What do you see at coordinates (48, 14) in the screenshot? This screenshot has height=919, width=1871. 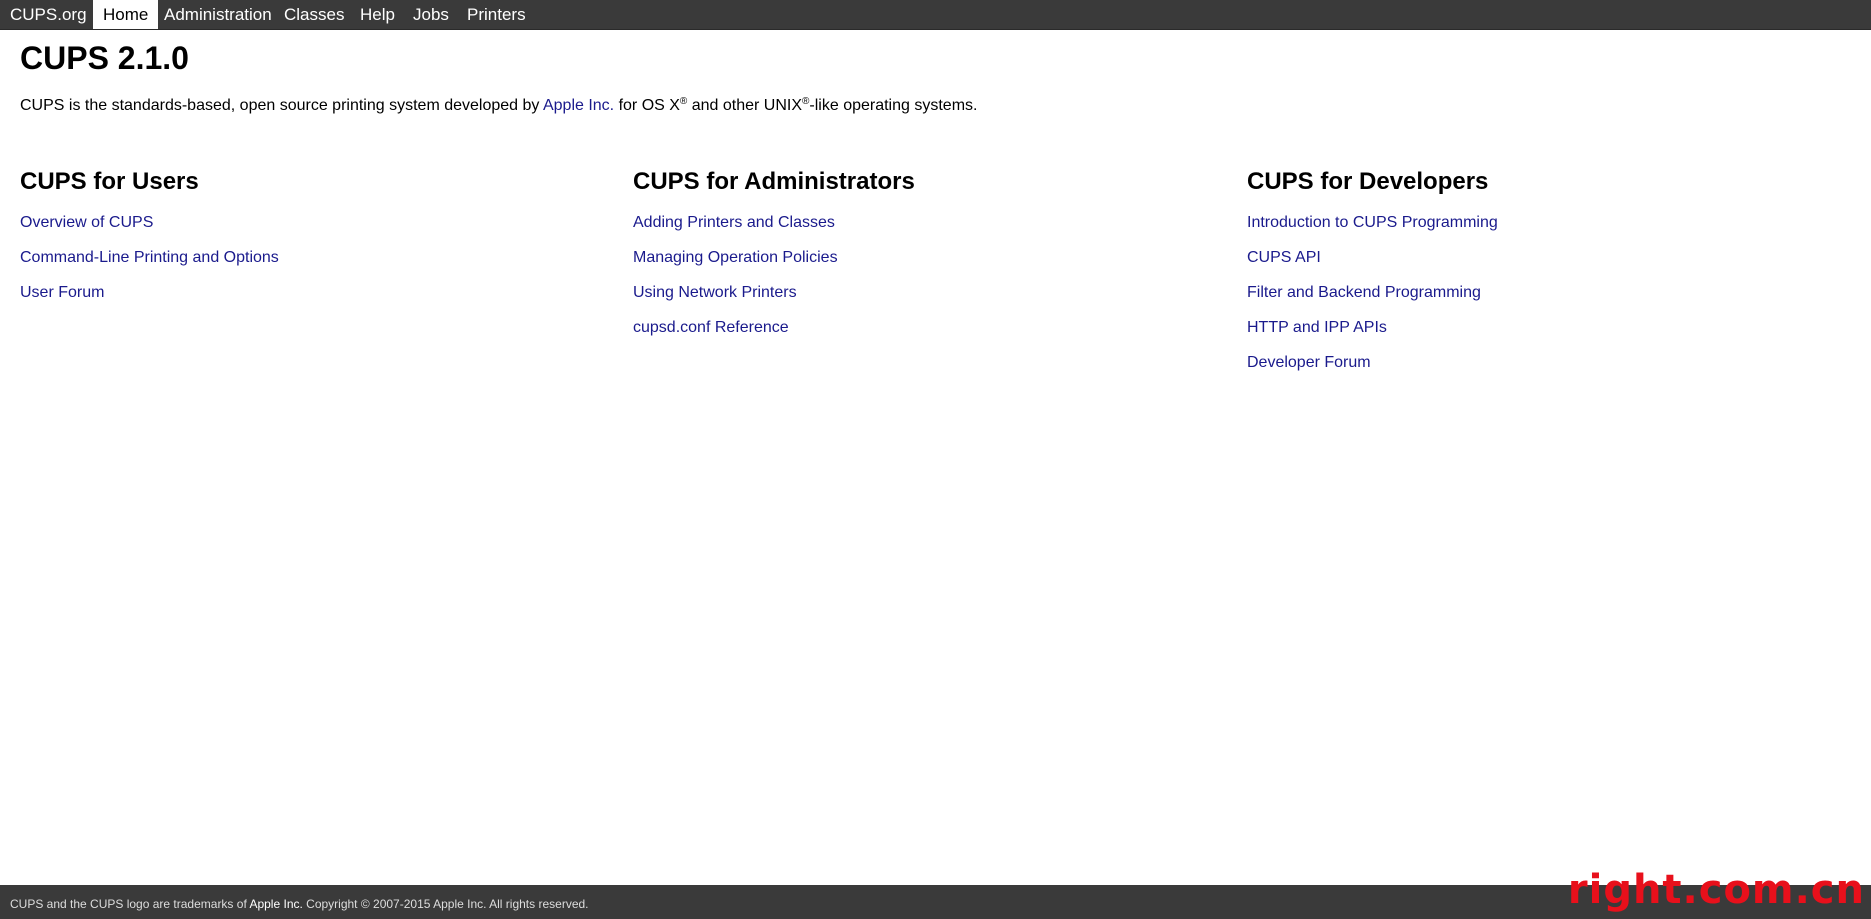 I see `nav-cups-org: CUPS.org` at bounding box center [48, 14].